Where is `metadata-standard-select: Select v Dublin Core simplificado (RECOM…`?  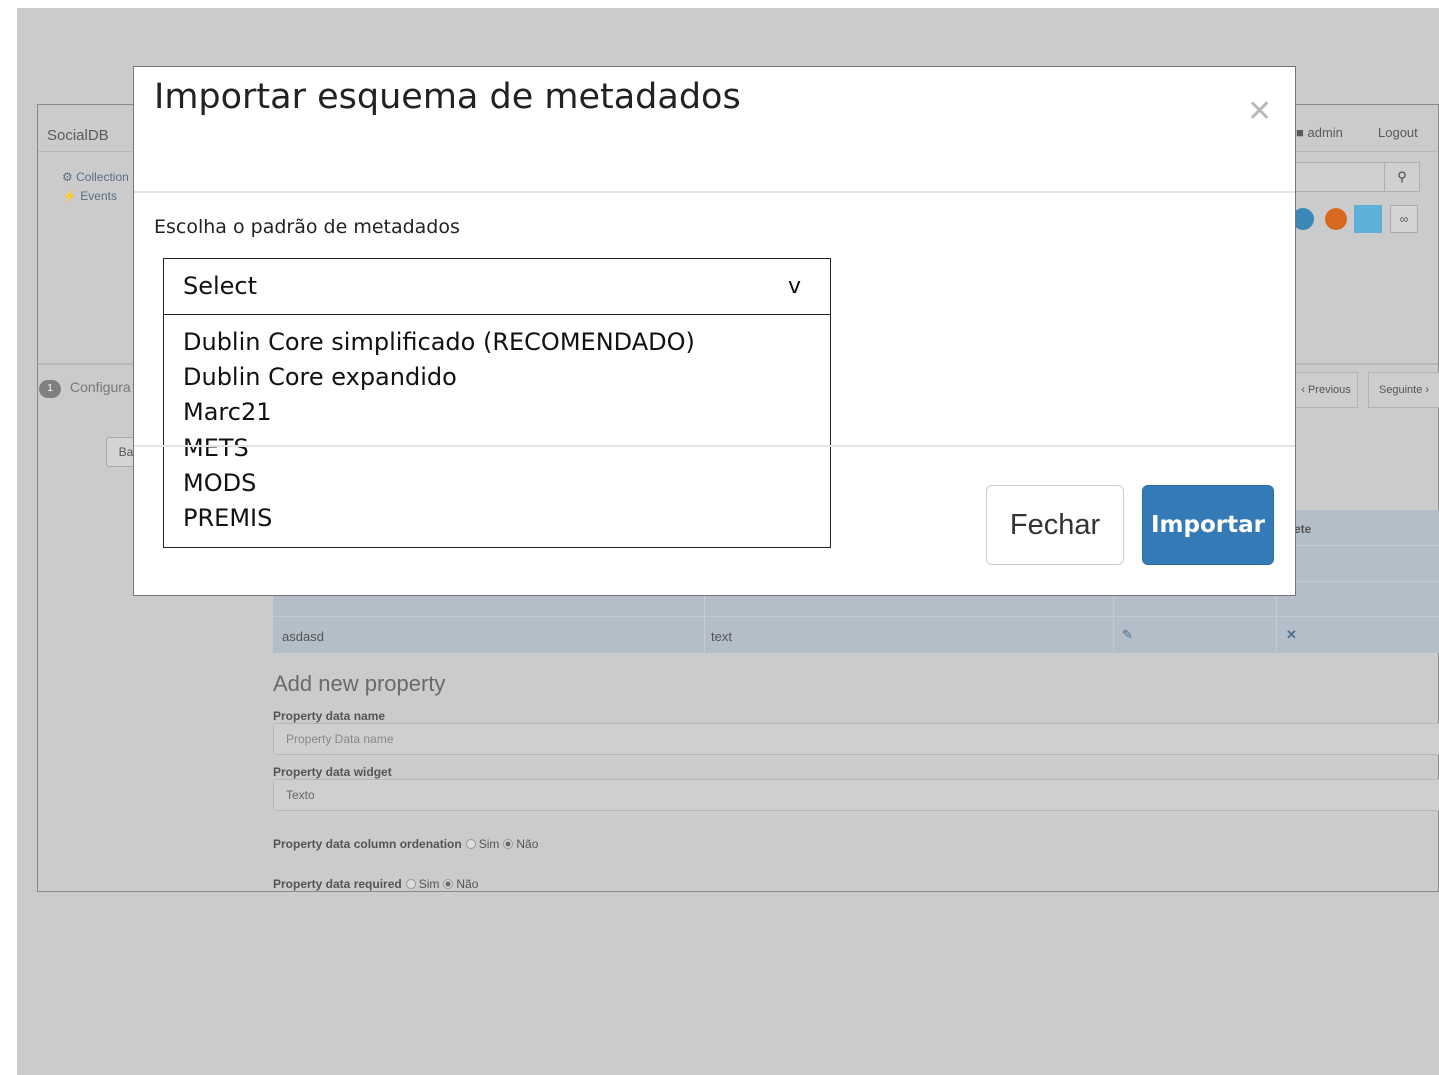
metadata-standard-select: Select v Dublin Core simplificado (RECOM… is located at coordinates (497, 403).